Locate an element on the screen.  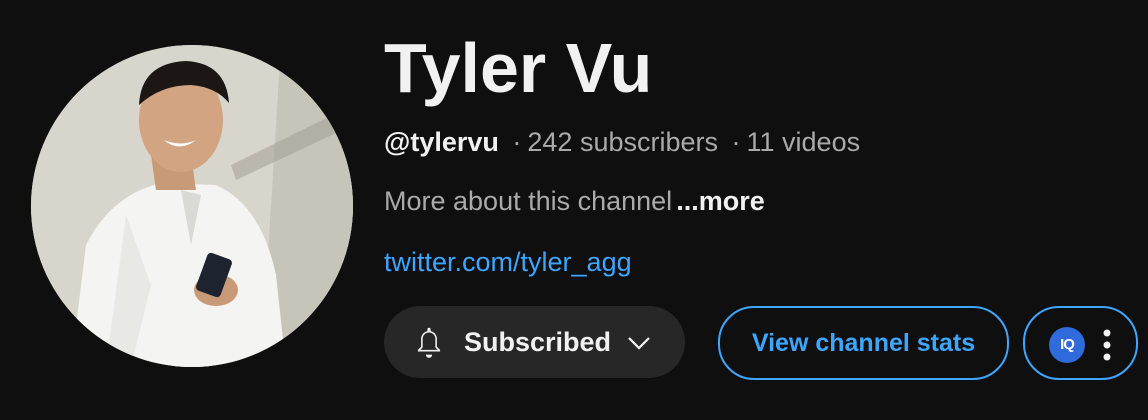
extension-menu-button: IQ is located at coordinates (1080, 343).